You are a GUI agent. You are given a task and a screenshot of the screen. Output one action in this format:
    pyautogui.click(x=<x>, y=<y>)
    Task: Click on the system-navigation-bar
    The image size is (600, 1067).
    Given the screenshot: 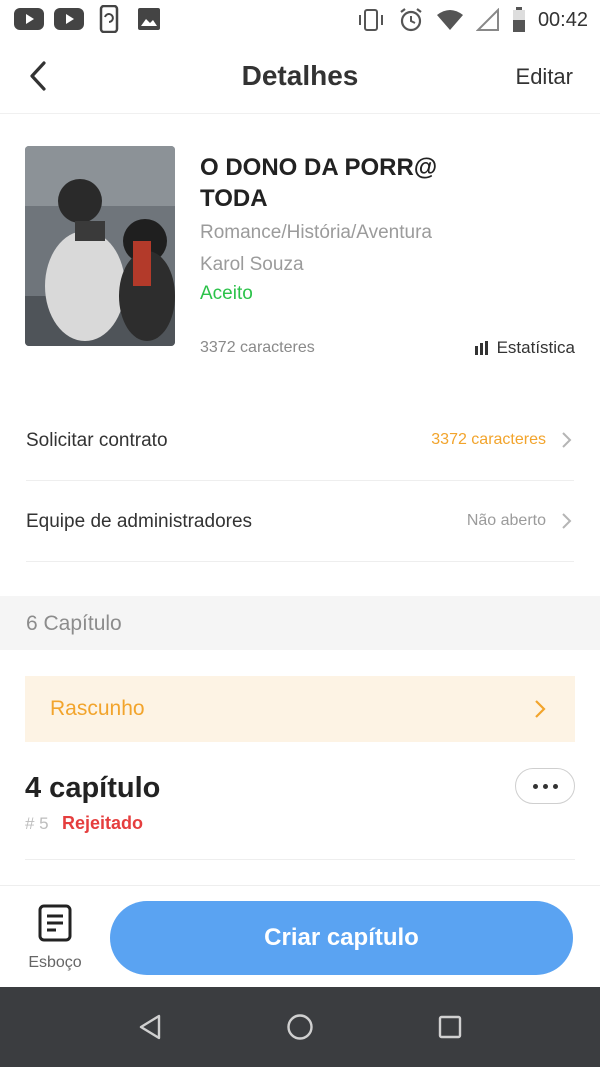 What is the action you would take?
    pyautogui.click(x=300, y=1027)
    